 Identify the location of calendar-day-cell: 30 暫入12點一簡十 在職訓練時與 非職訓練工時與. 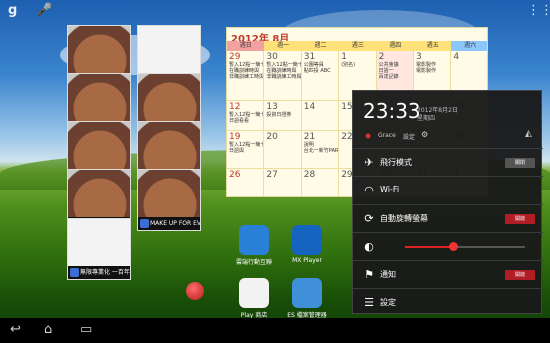
(283, 76).